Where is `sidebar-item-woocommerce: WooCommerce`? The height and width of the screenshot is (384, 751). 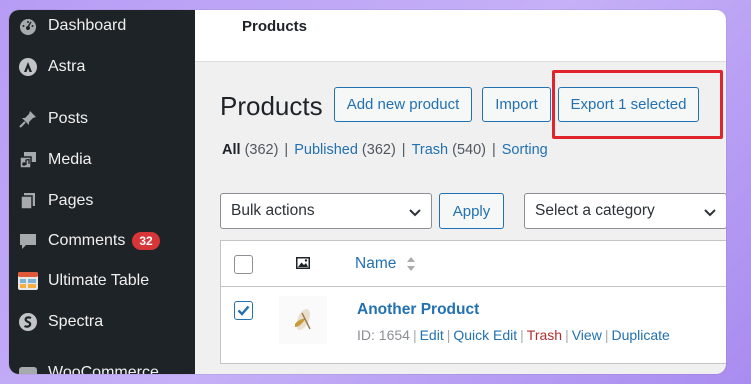 sidebar-item-woocommerce: WooCommerce is located at coordinates (102, 363).